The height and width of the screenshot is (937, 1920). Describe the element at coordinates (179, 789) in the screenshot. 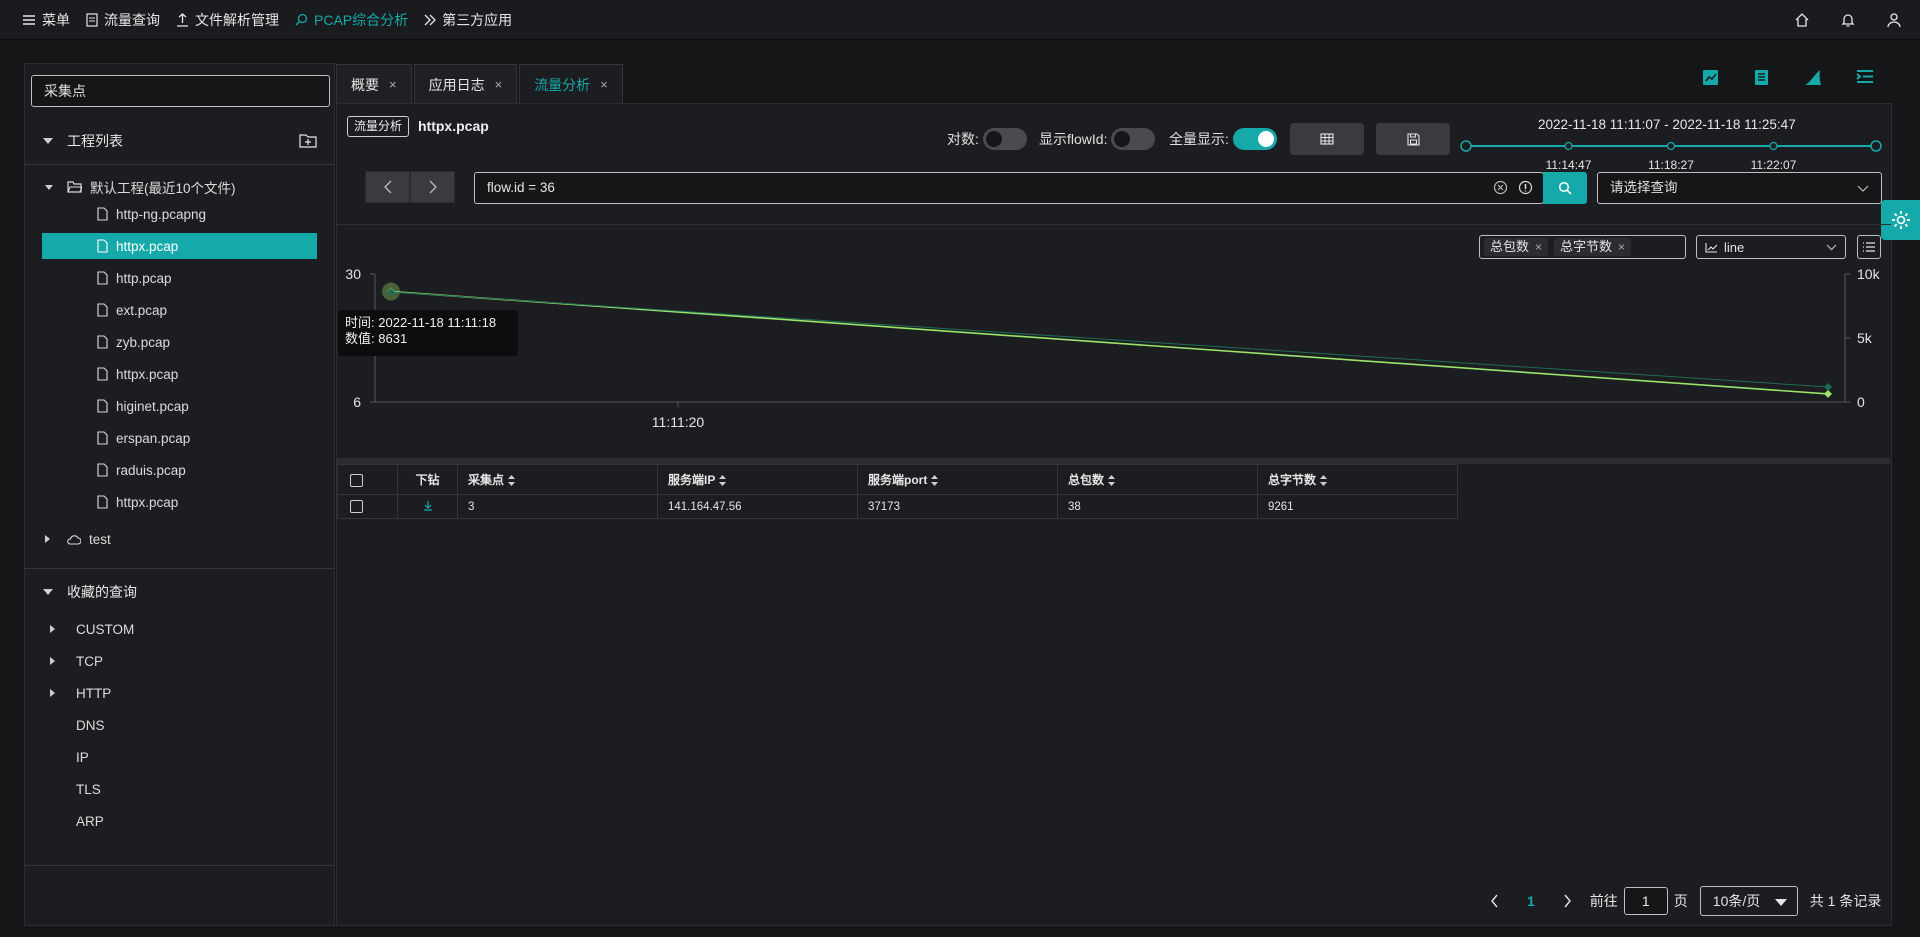

I see `saved-query-item: TLS` at that location.